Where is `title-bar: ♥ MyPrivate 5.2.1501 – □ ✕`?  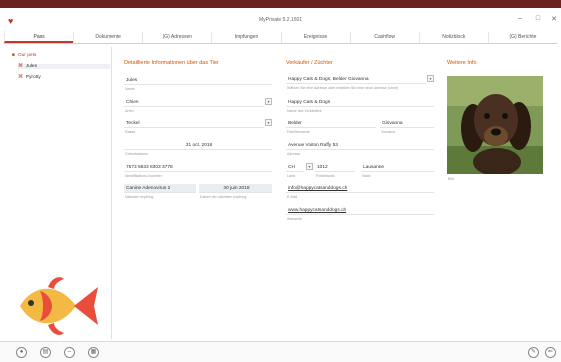
title-bar: ♥ MyPrivate 5.2.1501 – □ ✕ is located at coordinates (280, 21).